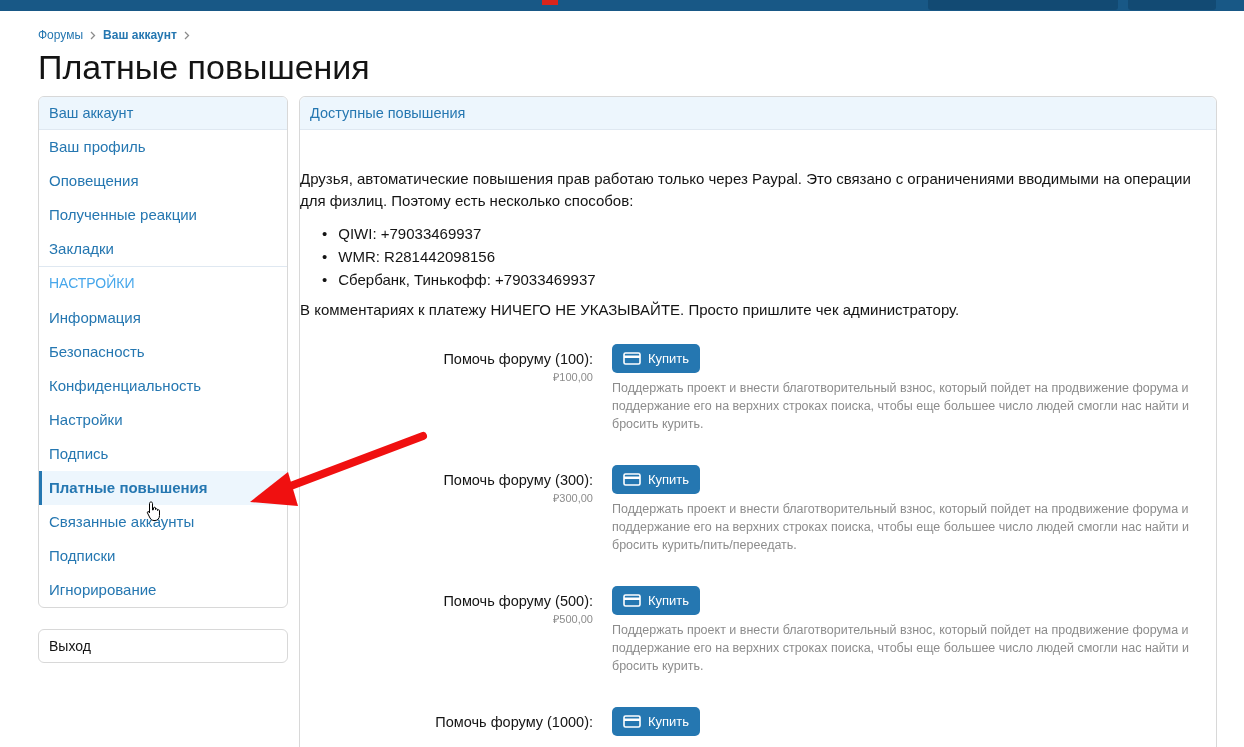  What do you see at coordinates (513, 722) in the screenshot?
I see `upgrade-title: Помочь форуму (1000):` at bounding box center [513, 722].